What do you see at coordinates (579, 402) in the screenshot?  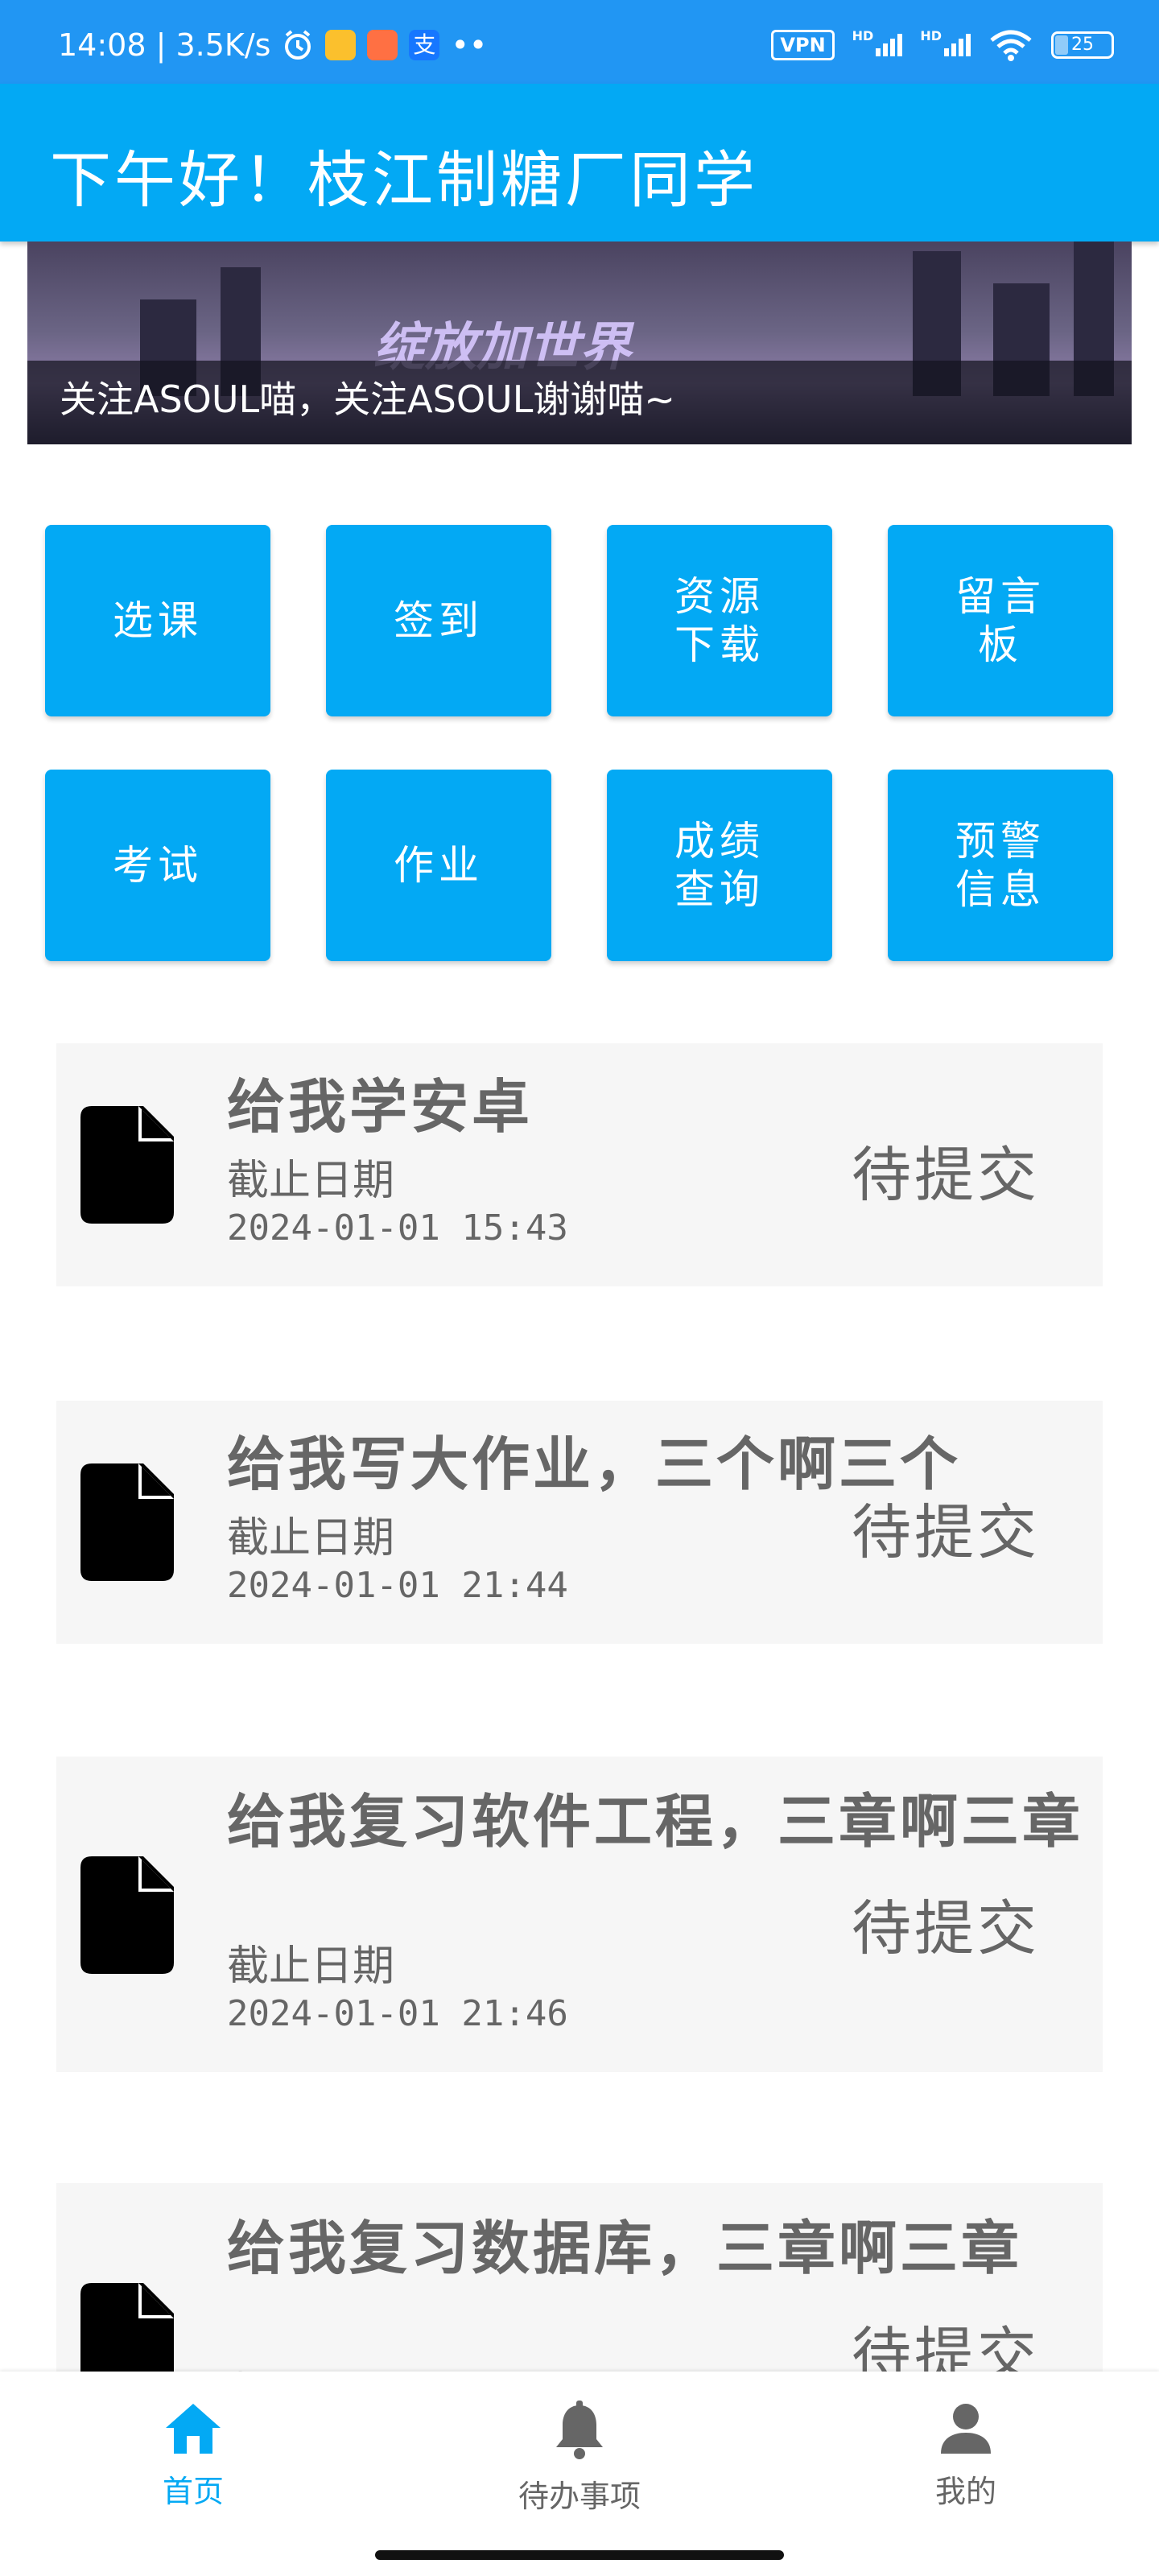 I see `banner-caption: 关注ASOUL喵，关注ASOUL谢谢喵~` at bounding box center [579, 402].